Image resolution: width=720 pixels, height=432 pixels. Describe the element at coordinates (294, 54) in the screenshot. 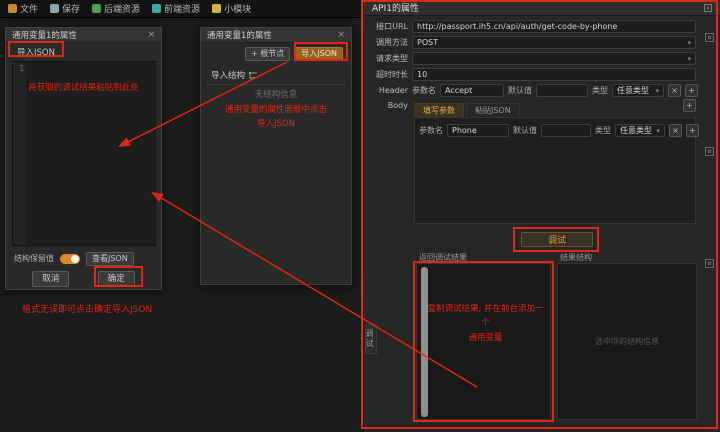

I see `structure-actions: + 根节点 导入JSON` at that location.